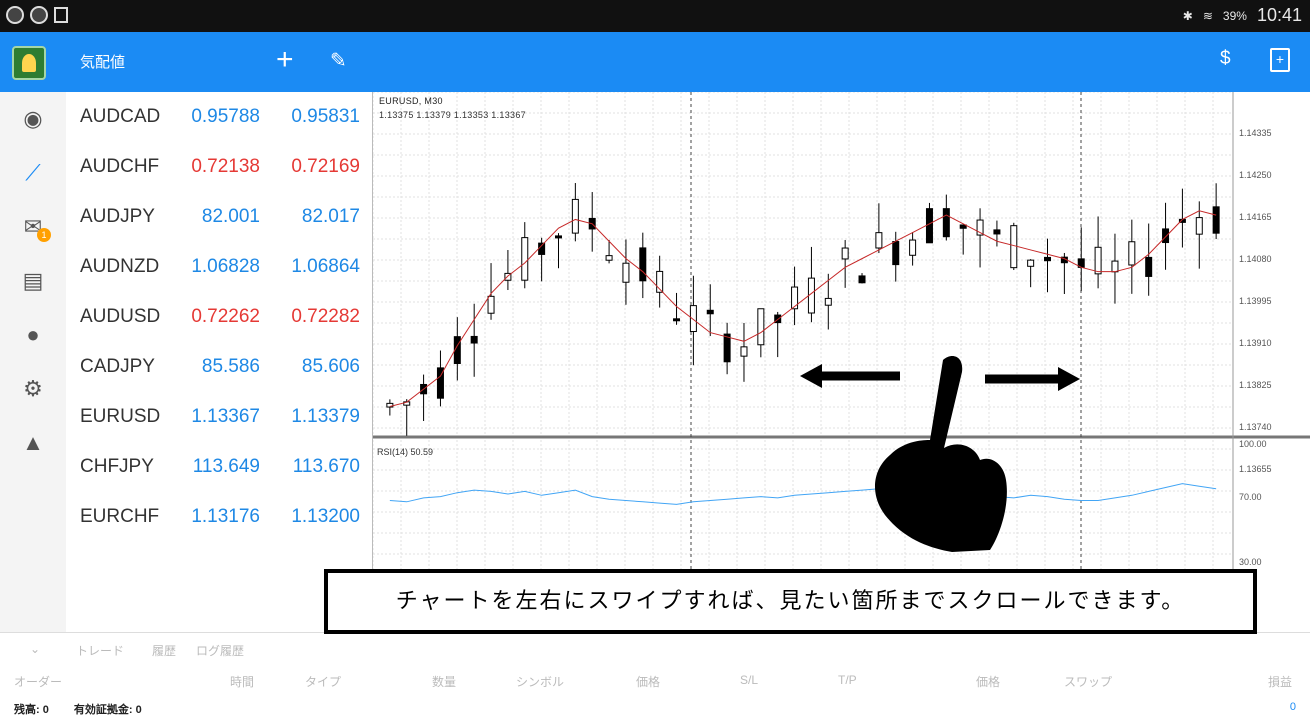 This screenshot has width=1310, height=719. I want to click on quote-symbol: CHFJPY, so click(117, 466).